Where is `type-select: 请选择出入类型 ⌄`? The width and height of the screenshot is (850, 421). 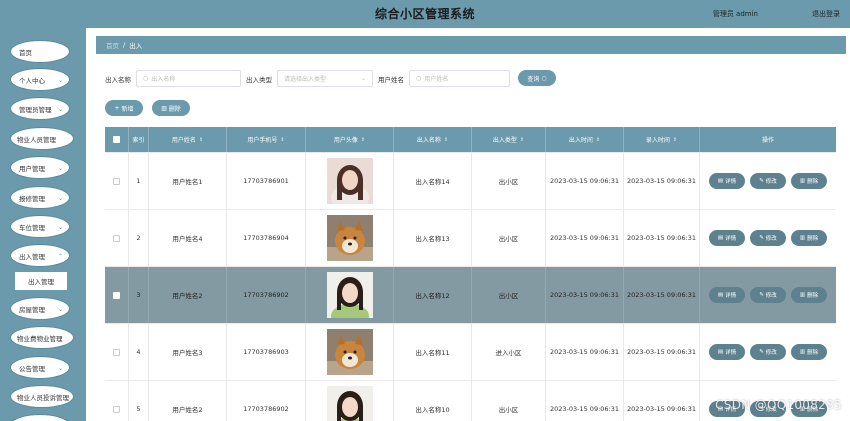 type-select: 请选择出入类型 ⌄ is located at coordinates (325, 78).